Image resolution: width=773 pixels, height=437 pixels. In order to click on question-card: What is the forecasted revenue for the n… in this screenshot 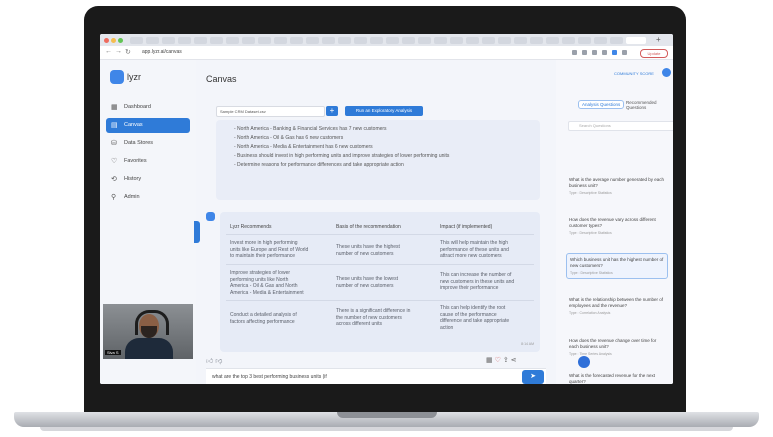, I will do `click(617, 377)`.